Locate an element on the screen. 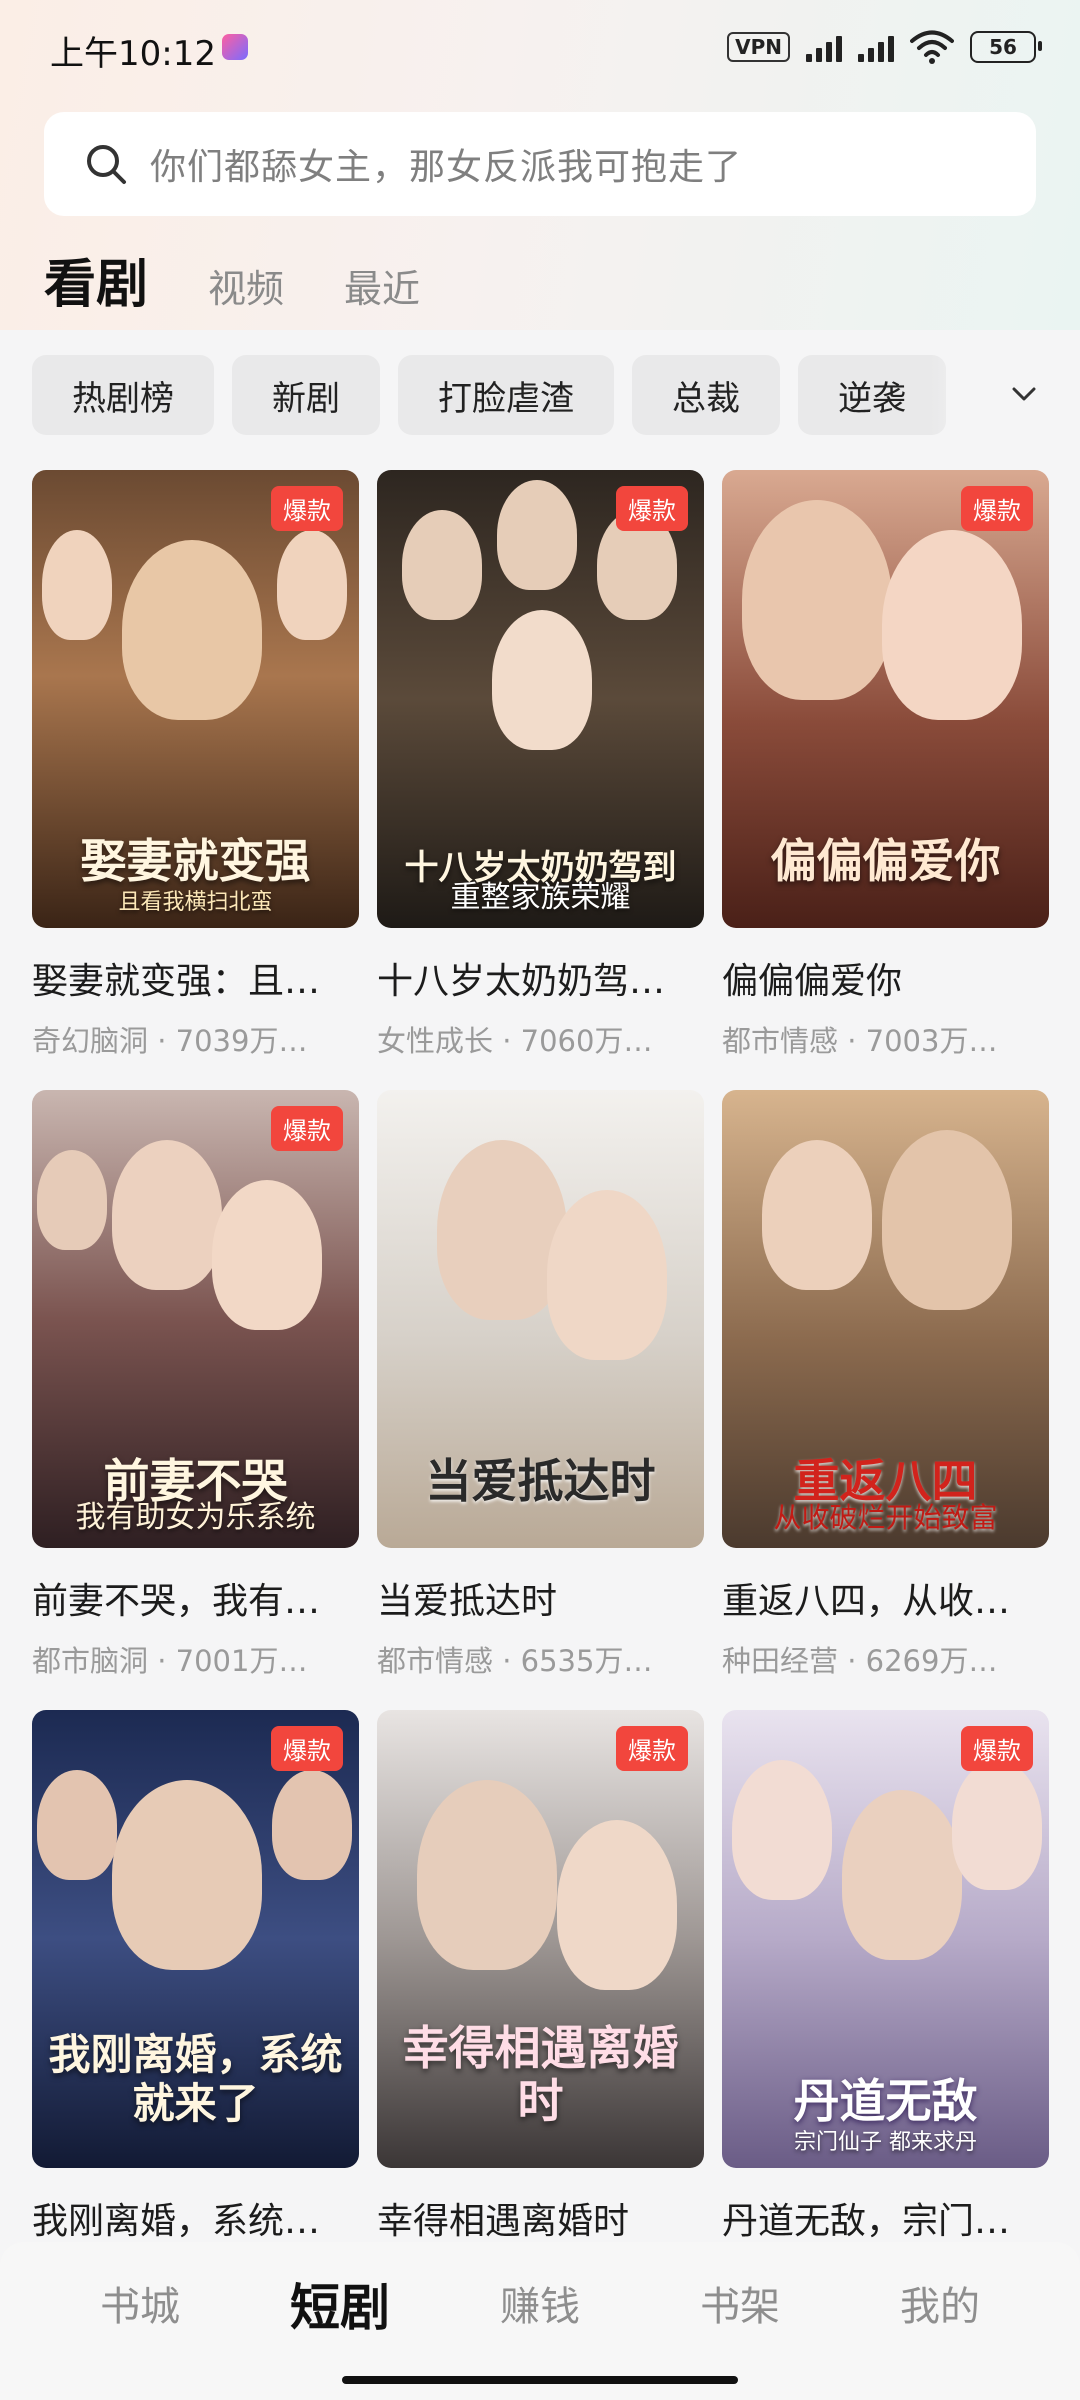 The height and width of the screenshot is (2400, 1080). poster-title: 幸得相遇离婚时 is located at coordinates (540, 2075).